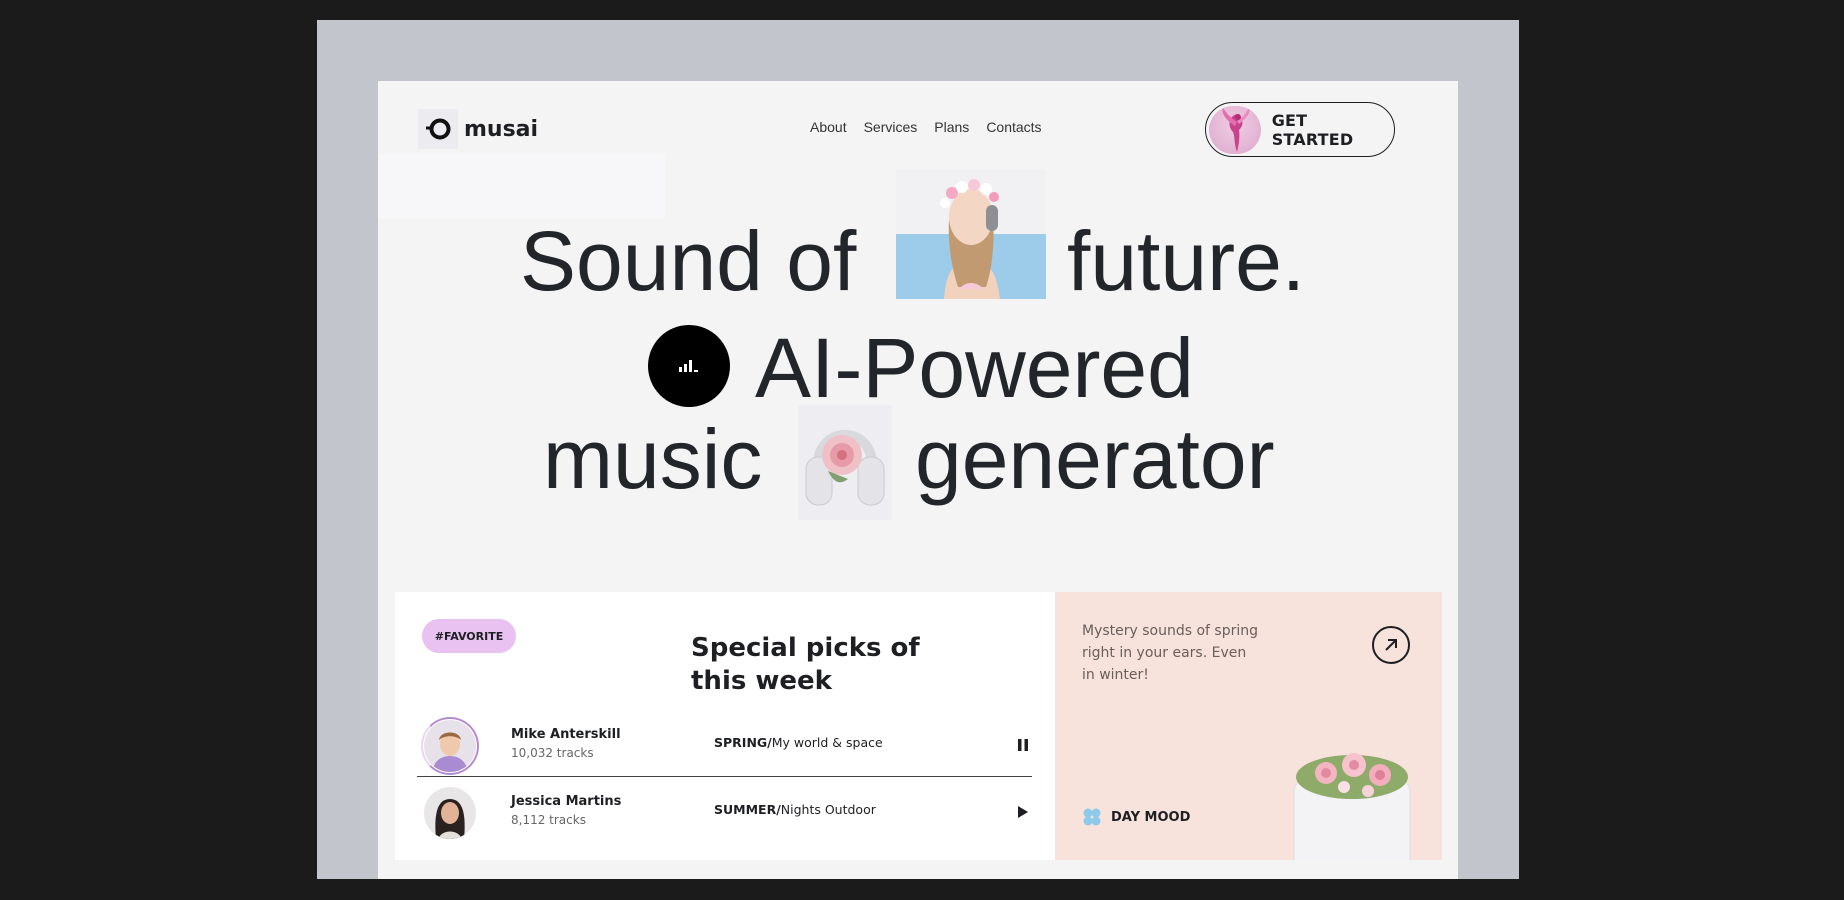 Image resolution: width=1844 pixels, height=900 pixels. I want to click on nav-contacts: Contacts, so click(1013, 127).